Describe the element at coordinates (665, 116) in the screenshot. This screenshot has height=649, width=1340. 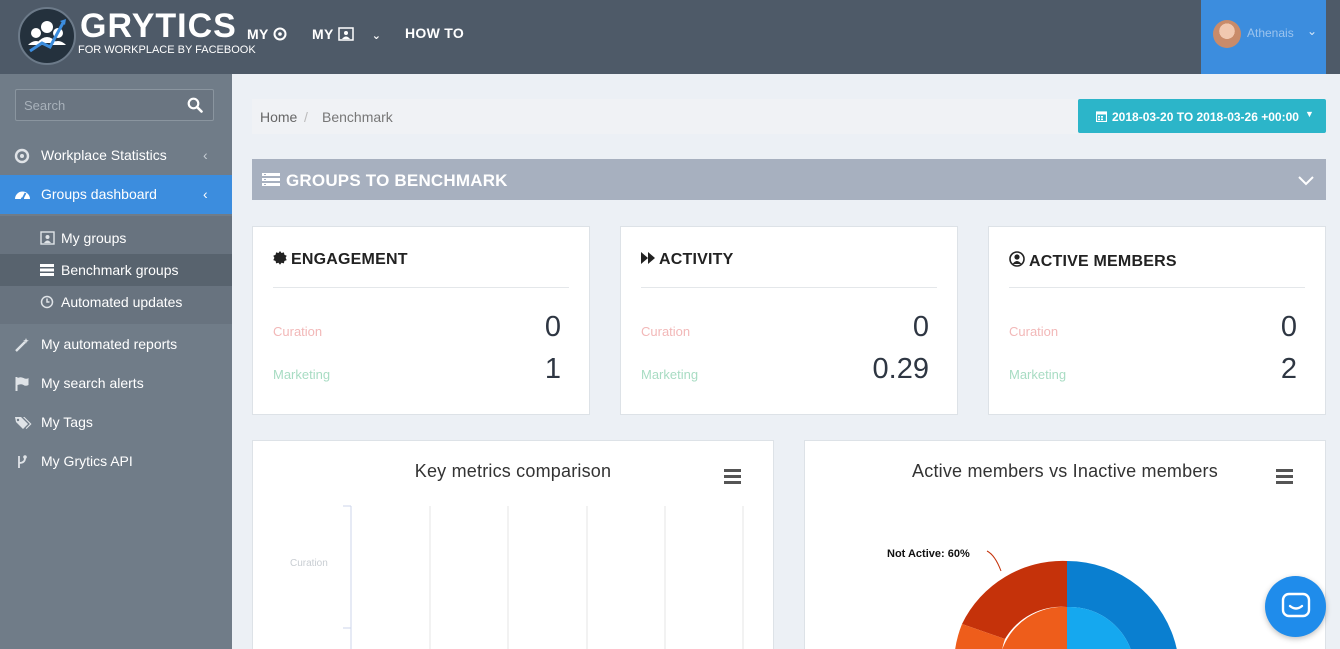
I see `breadcrumb: Home / Benchmark` at that location.